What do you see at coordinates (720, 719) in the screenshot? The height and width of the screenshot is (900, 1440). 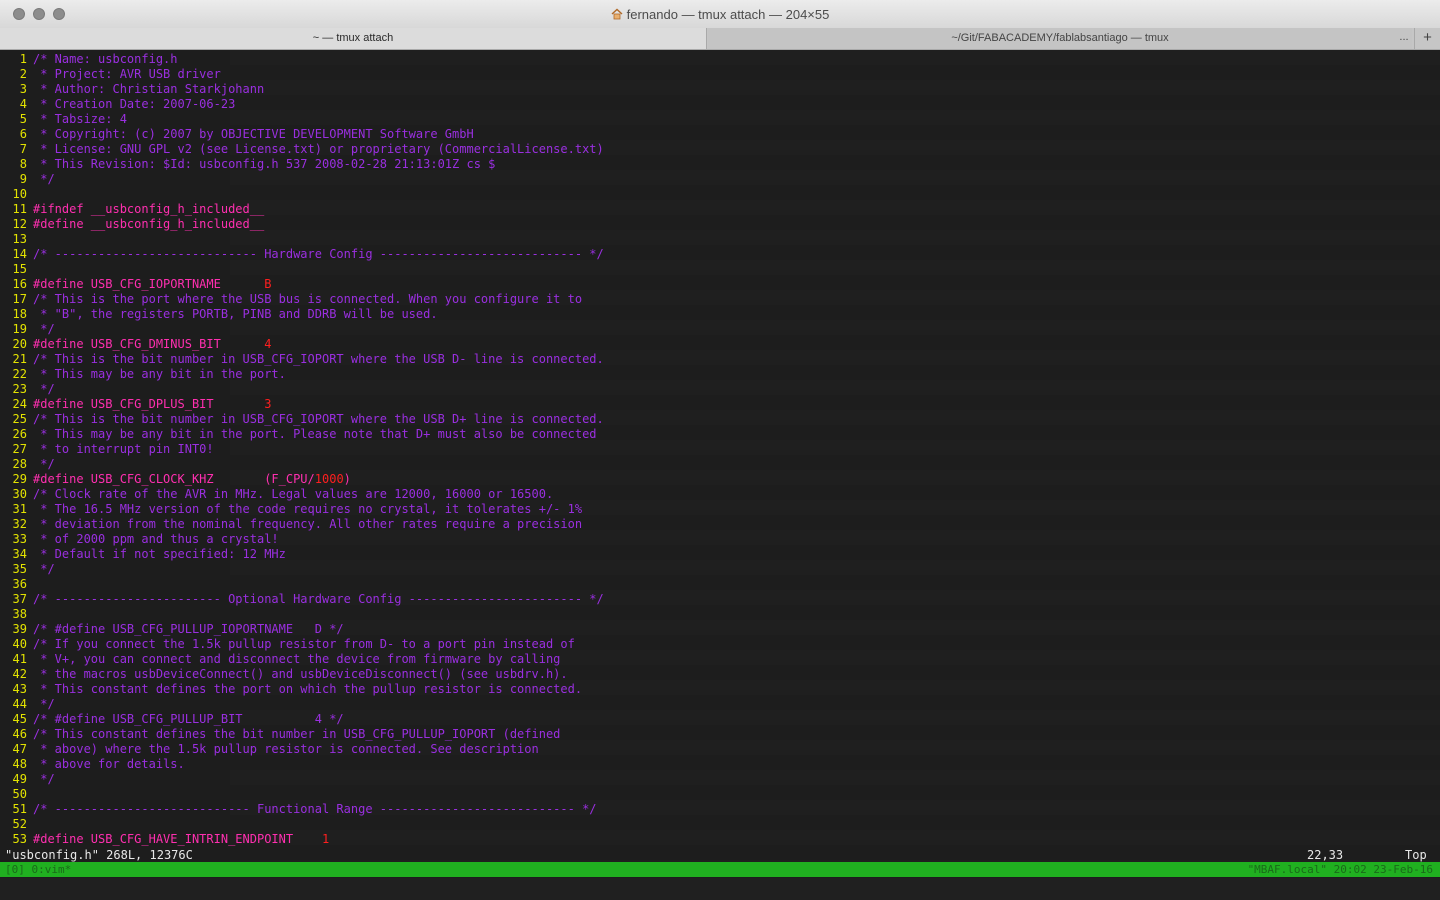 I see `code-line: 45 /* #define USB_CFG_PULLUP_BIT 4 */` at bounding box center [720, 719].